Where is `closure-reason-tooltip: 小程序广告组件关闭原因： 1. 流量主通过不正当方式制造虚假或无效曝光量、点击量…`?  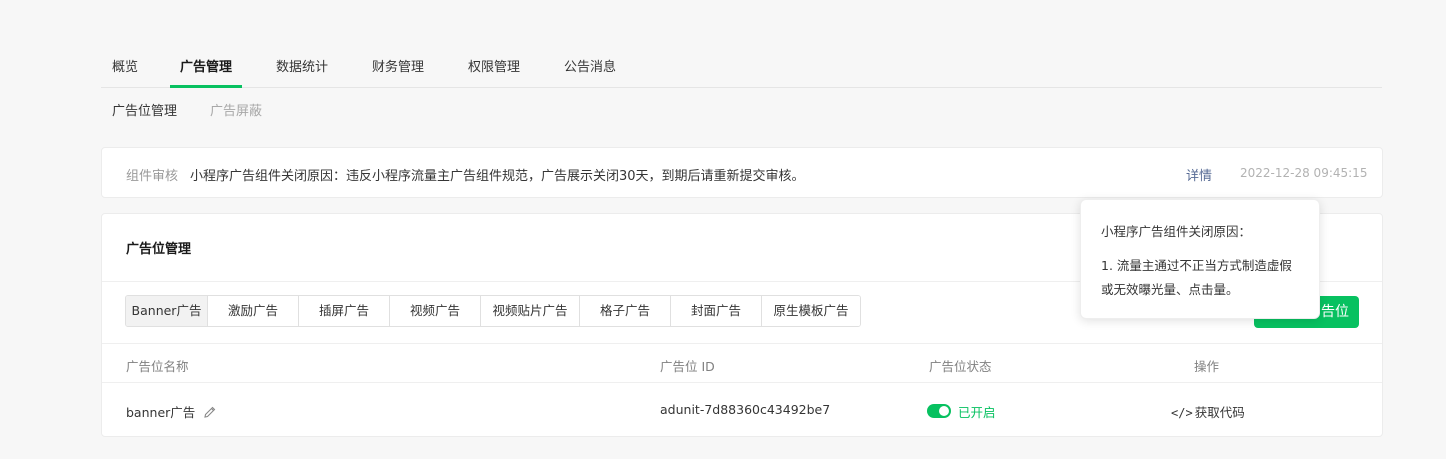
closure-reason-tooltip: 小程序广告组件关闭原因： 1. 流量主通过不正当方式制造虚假或无效曝光量、点击量… is located at coordinates (1200, 259).